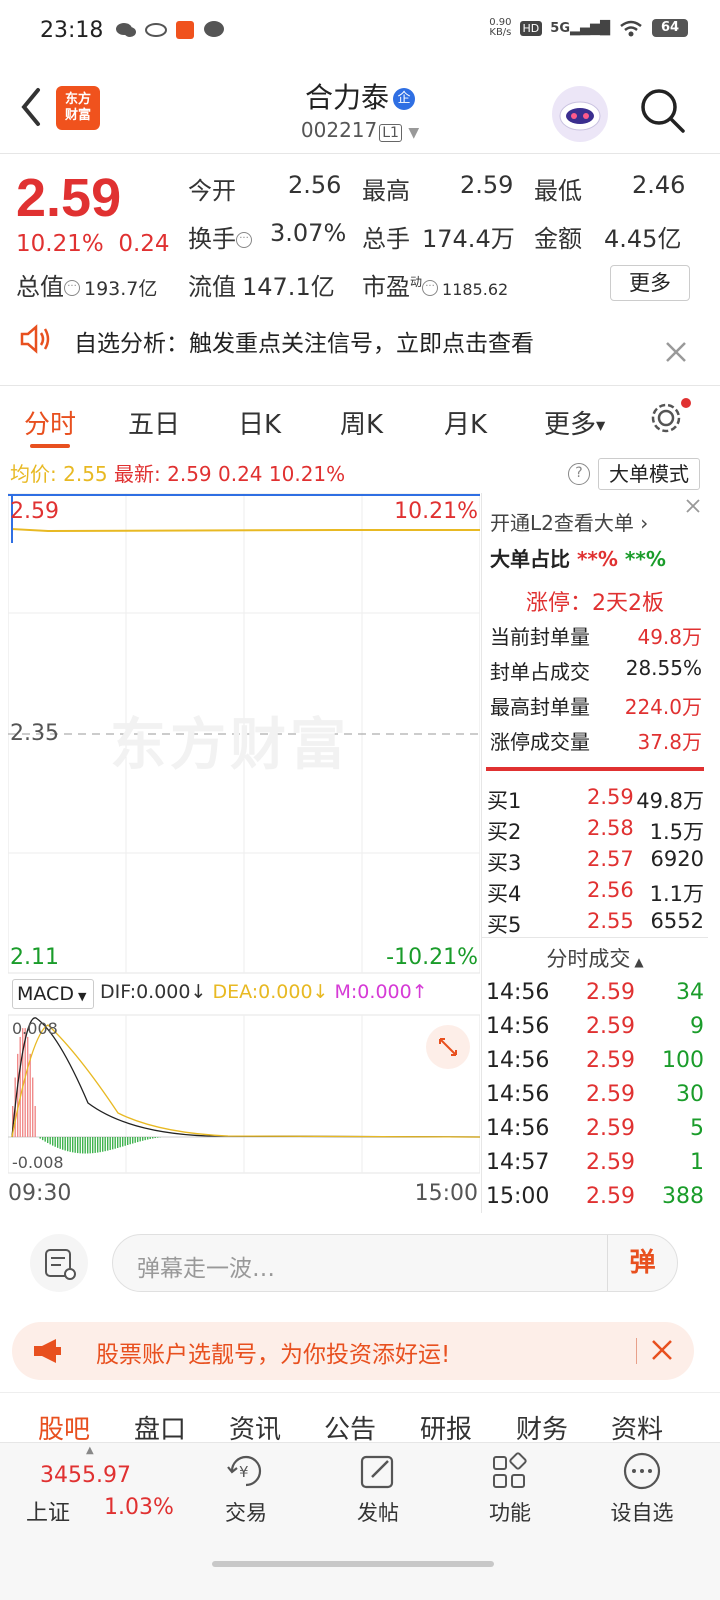 This screenshot has height=1600, width=720. I want to click on avg-price-line, so click(245, 535).